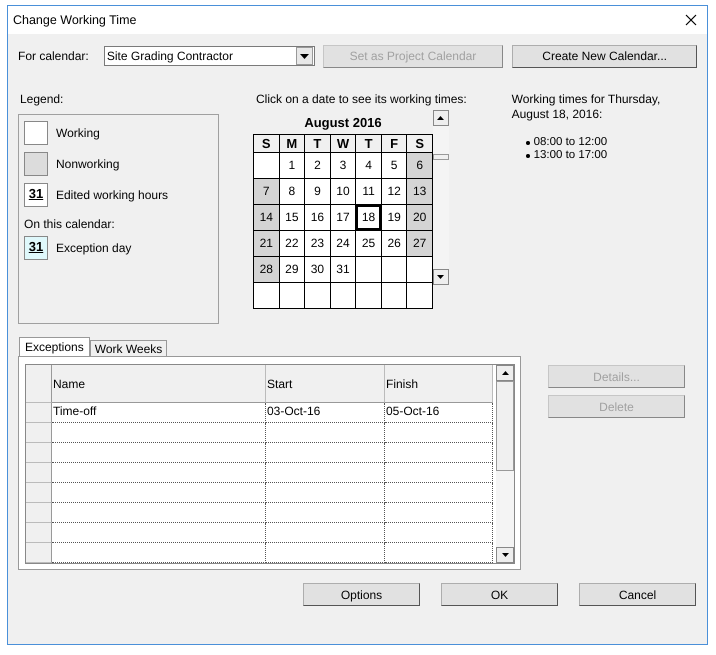 Image resolution: width=716 pixels, height=655 pixels. Describe the element at coordinates (267, 270) in the screenshot. I see `calendar-day: 28` at that location.